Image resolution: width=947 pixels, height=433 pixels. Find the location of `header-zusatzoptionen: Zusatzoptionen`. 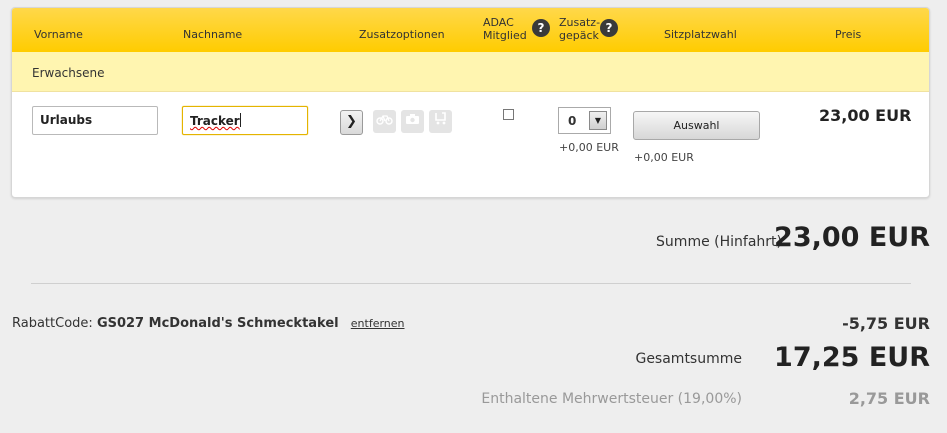

header-zusatzoptionen: Zusatzoptionen is located at coordinates (402, 34).